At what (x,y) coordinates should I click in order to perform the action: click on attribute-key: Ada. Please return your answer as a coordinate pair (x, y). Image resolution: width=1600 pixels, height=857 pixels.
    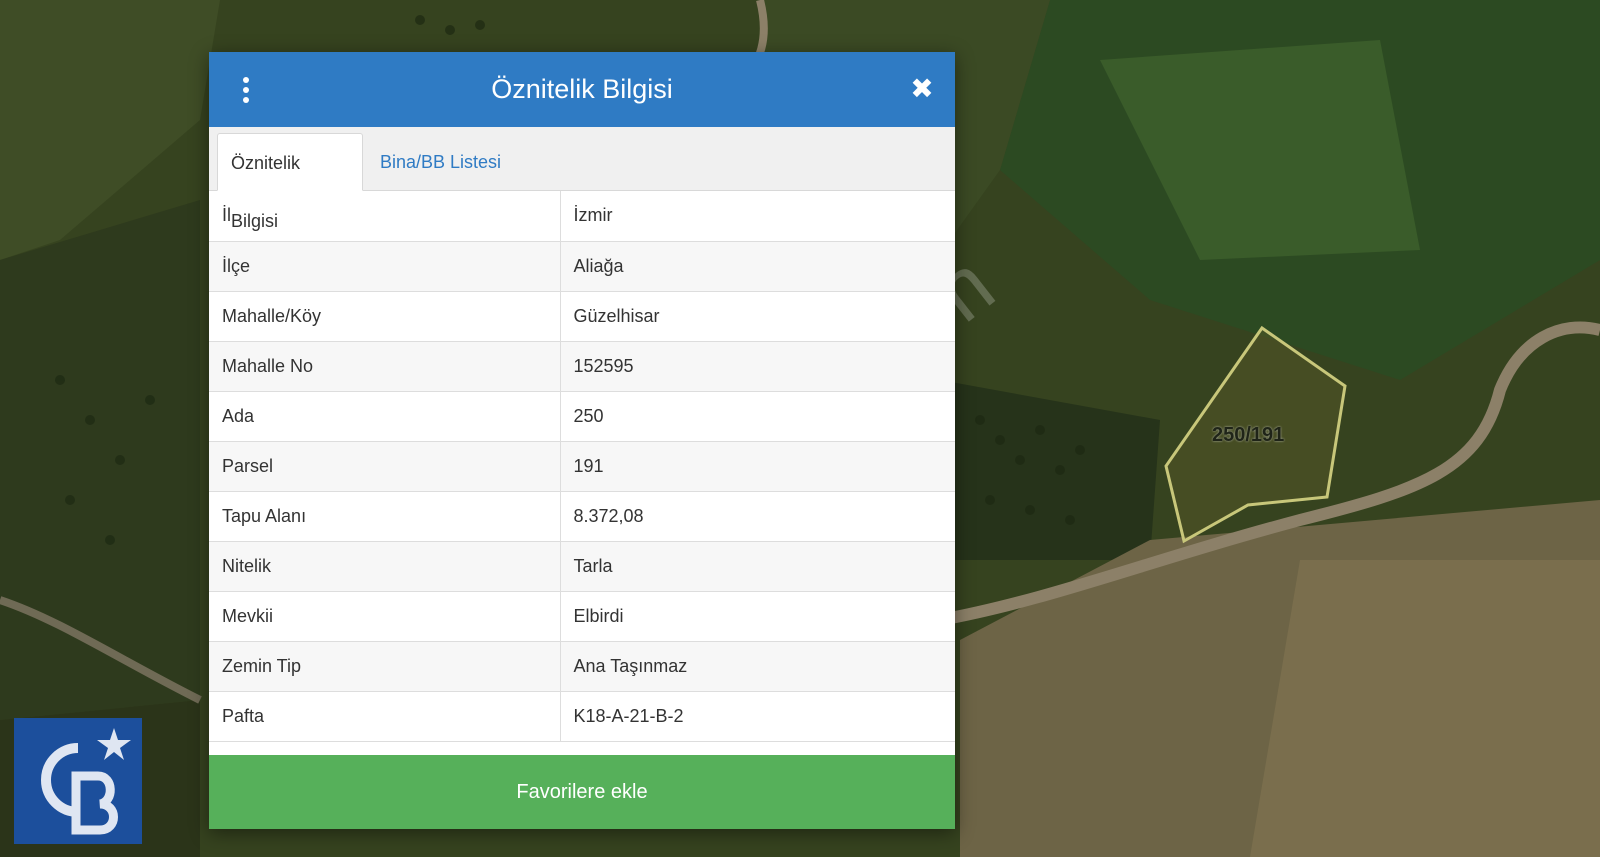
    Looking at the image, I should click on (385, 416).